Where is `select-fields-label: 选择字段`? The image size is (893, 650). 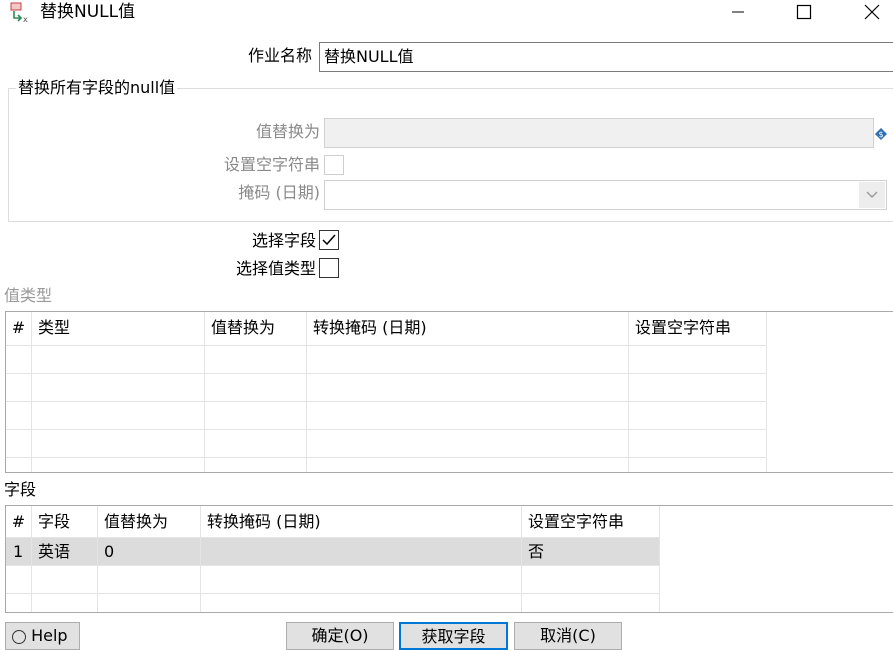
select-fields-label: 选择字段 is located at coordinates (283, 240).